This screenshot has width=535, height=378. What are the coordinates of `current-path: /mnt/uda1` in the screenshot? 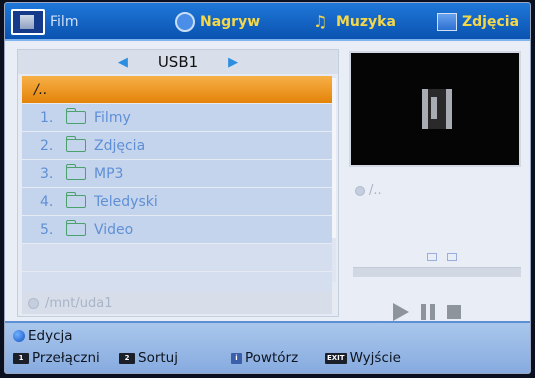 It's located at (79, 303).